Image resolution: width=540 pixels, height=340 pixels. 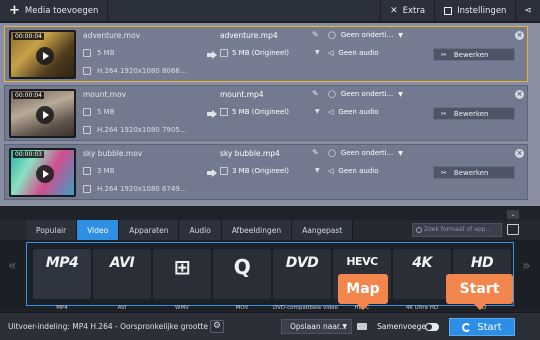 I want to click on settings-icon, so click(x=448, y=10).